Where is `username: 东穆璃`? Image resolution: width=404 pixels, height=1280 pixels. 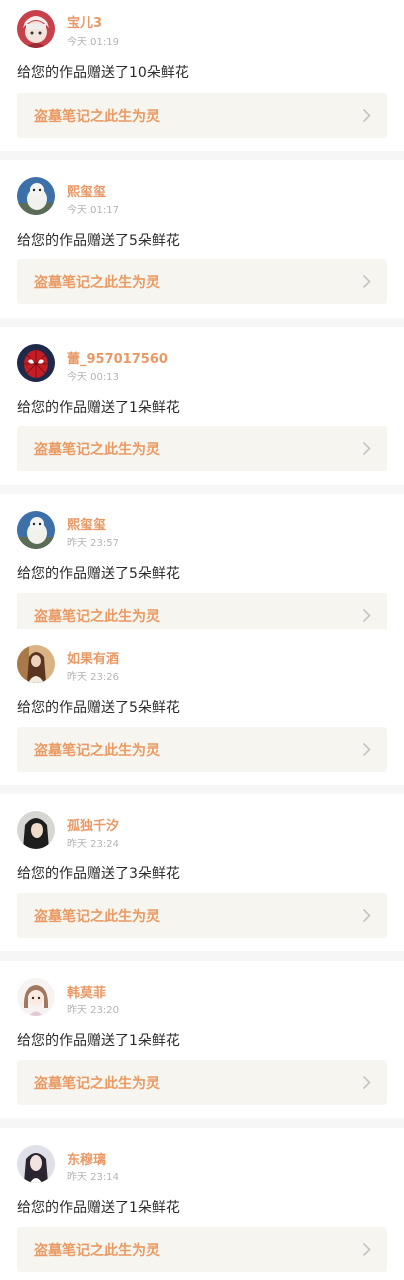
username: 东穆璃 is located at coordinates (86, 1158).